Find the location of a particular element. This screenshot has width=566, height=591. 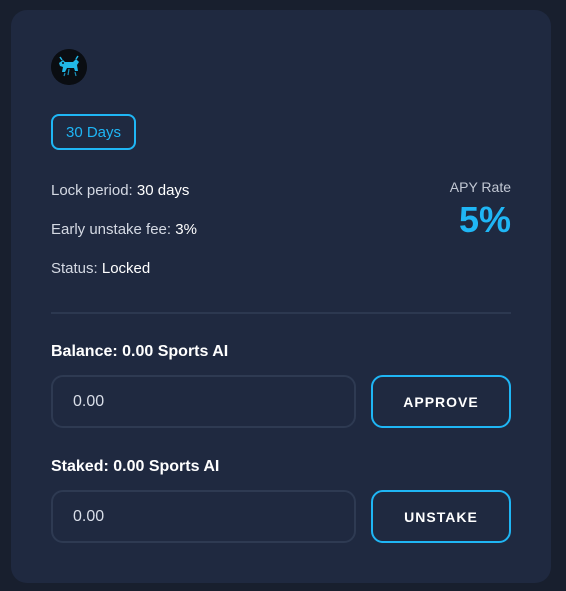

status-row: Status: Locked is located at coordinates (100, 268).